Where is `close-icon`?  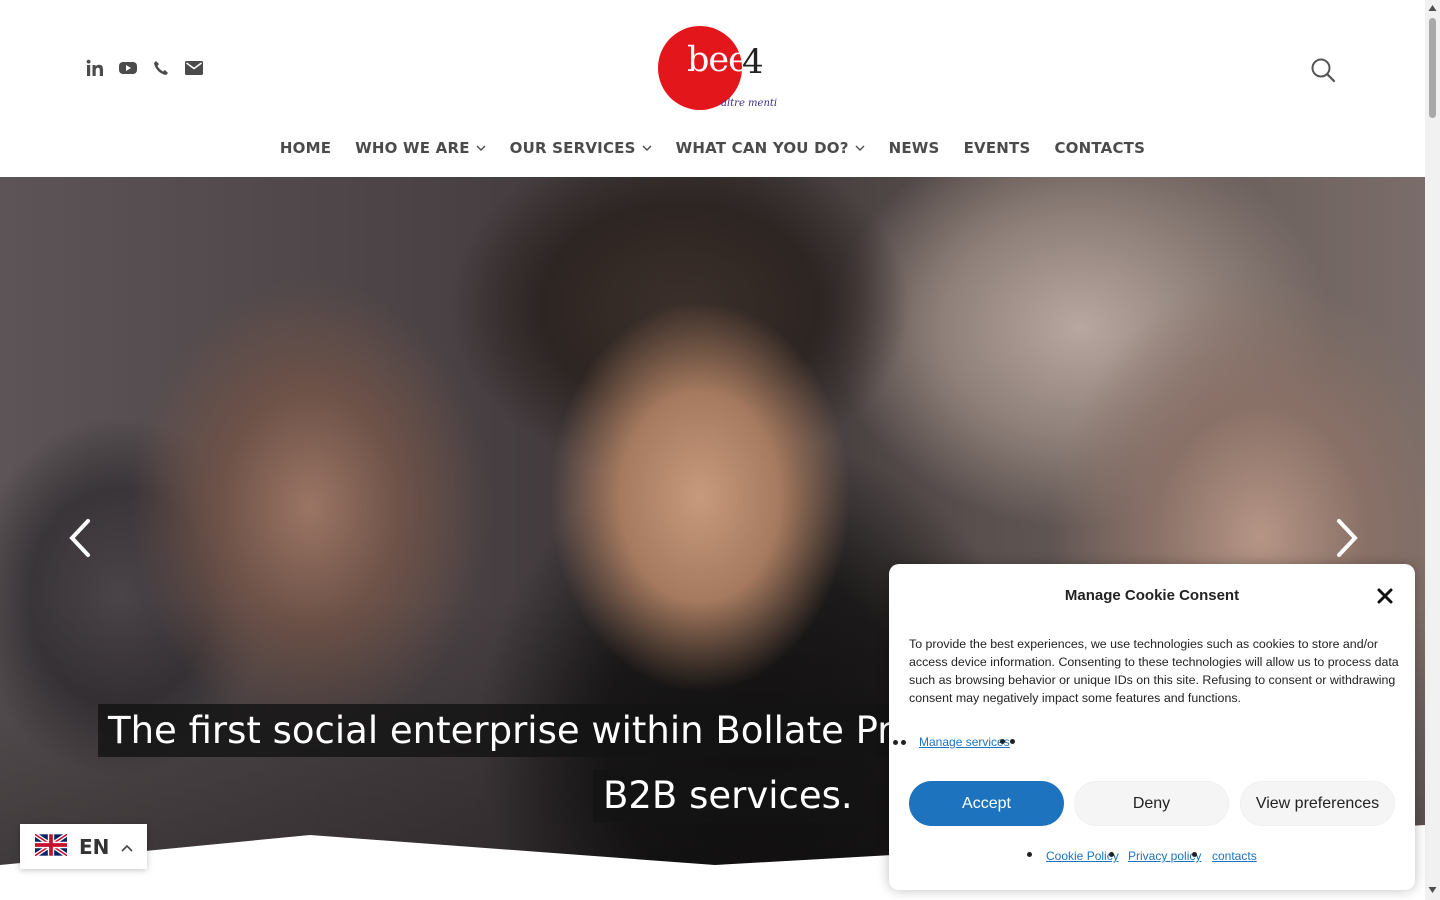
close-icon is located at coordinates (1385, 596).